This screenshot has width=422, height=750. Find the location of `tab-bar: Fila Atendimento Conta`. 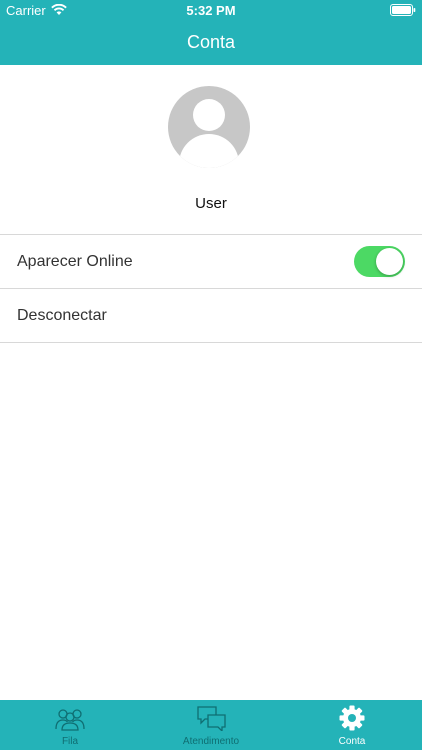

tab-bar: Fila Atendimento Conta is located at coordinates (211, 725).